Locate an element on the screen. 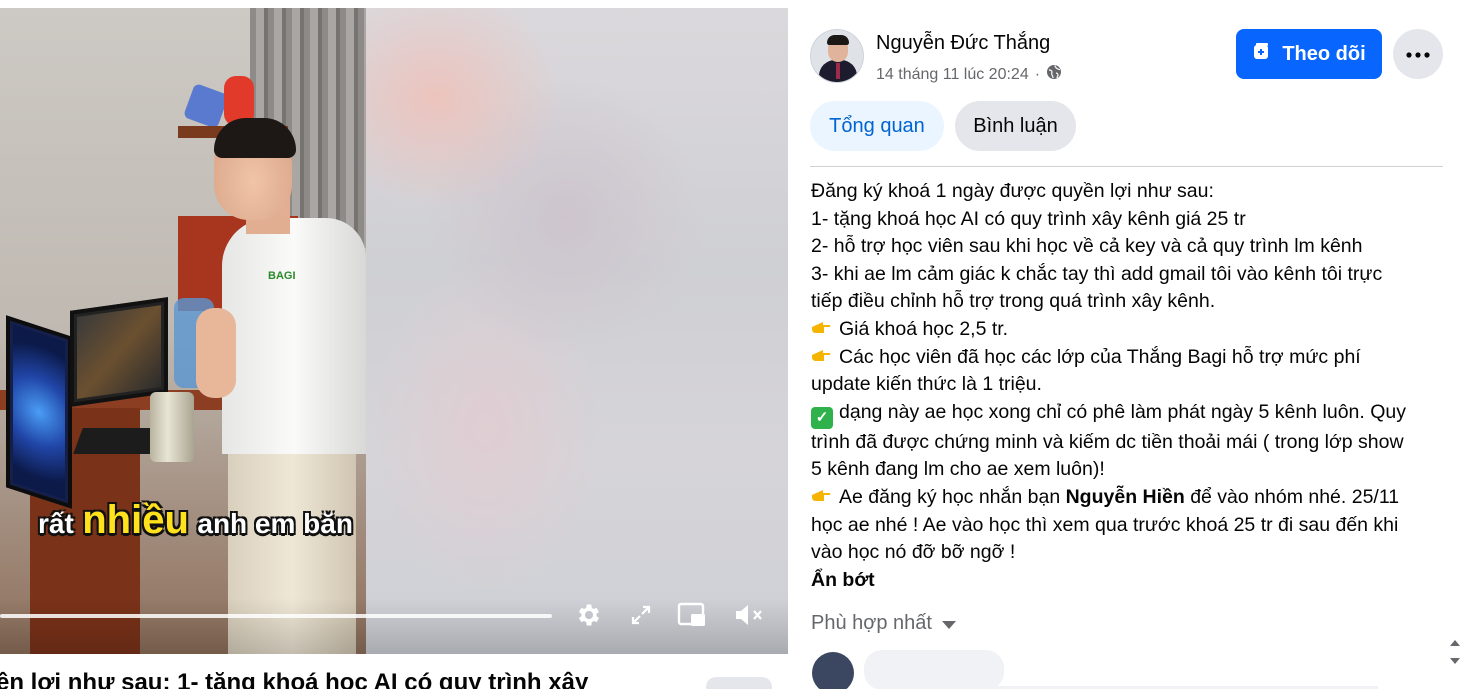  fullscreen-button is located at coordinates (641, 617).